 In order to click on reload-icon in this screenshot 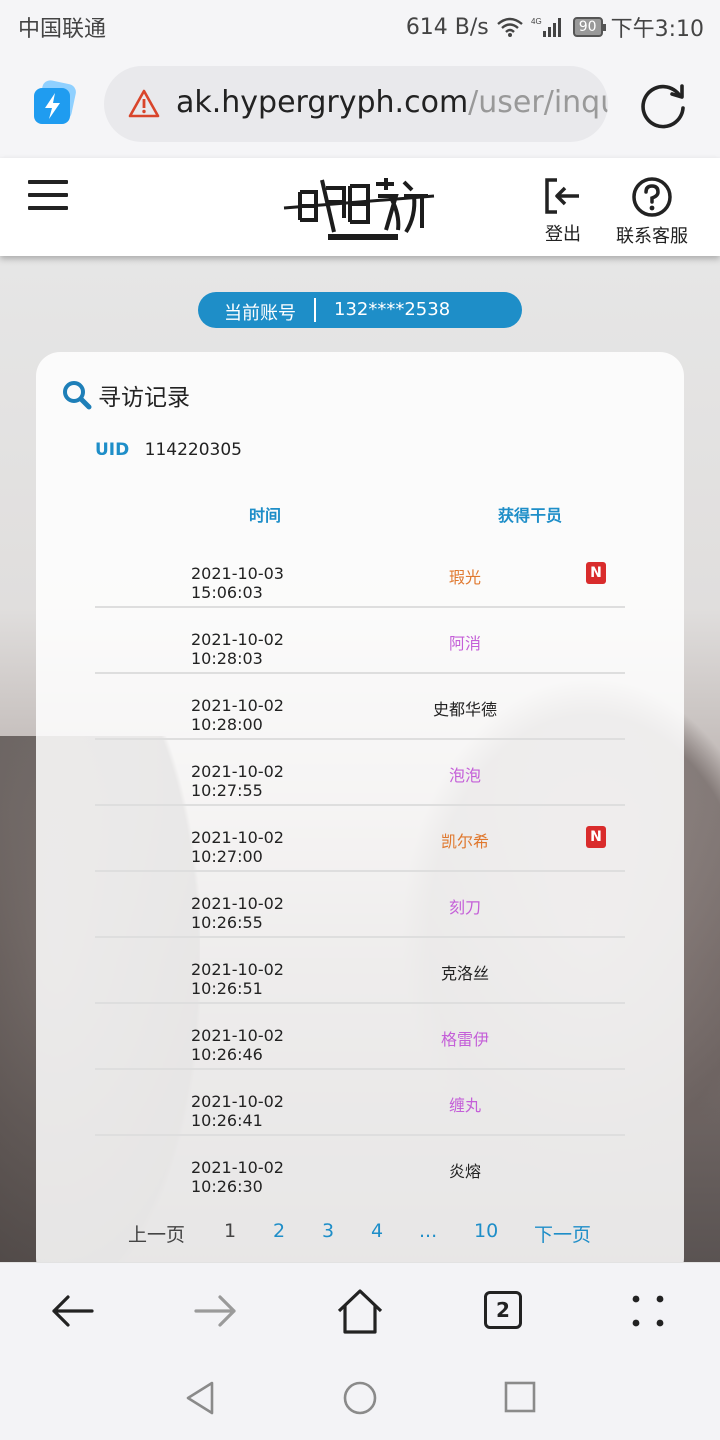, I will do `click(663, 105)`.